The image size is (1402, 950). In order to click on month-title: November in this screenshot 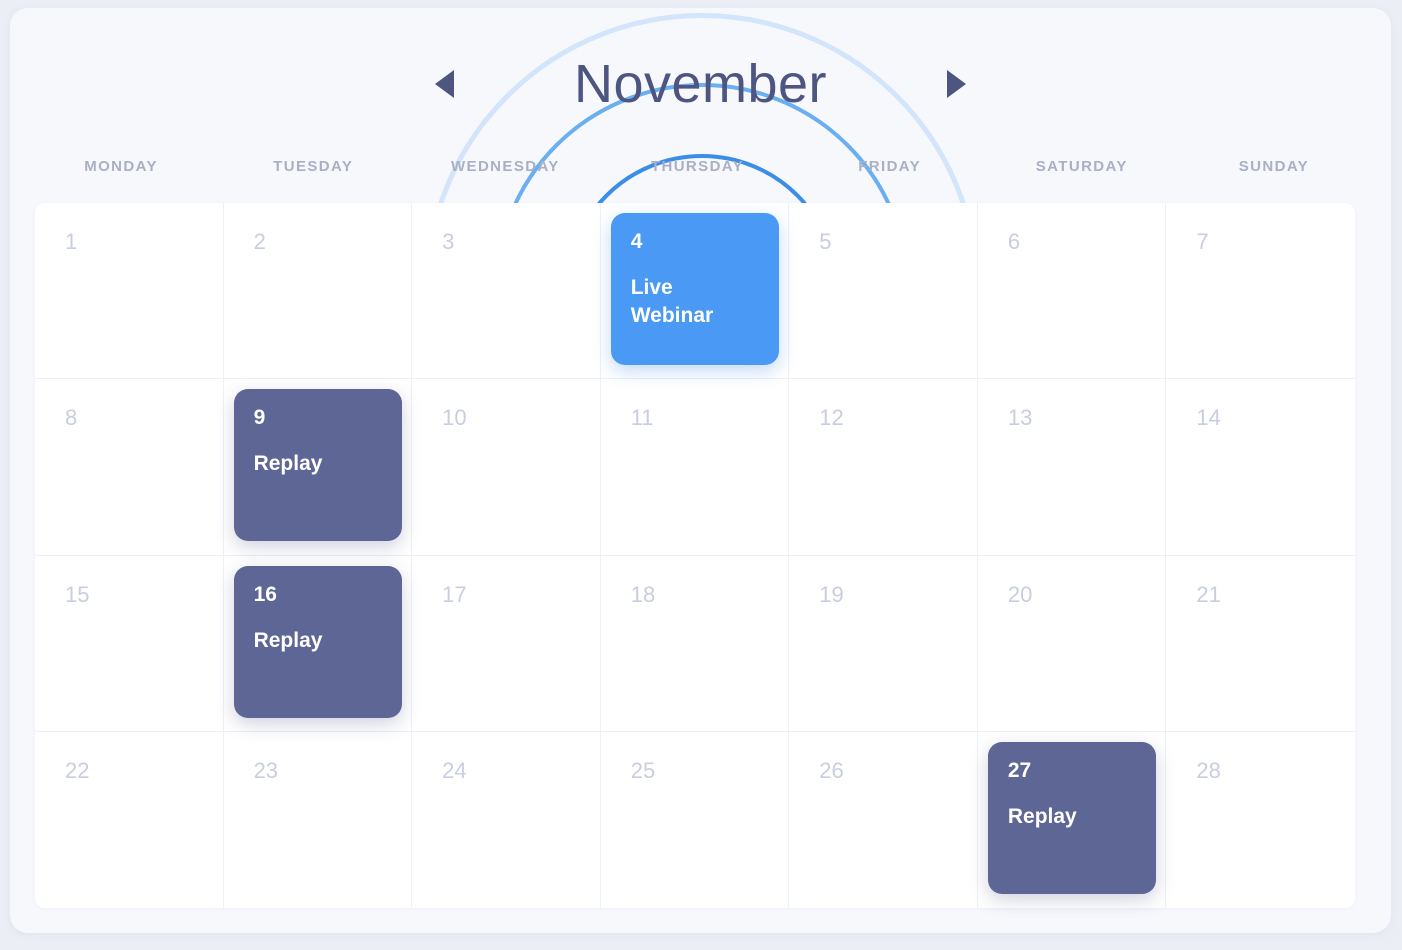, I will do `click(700, 84)`.